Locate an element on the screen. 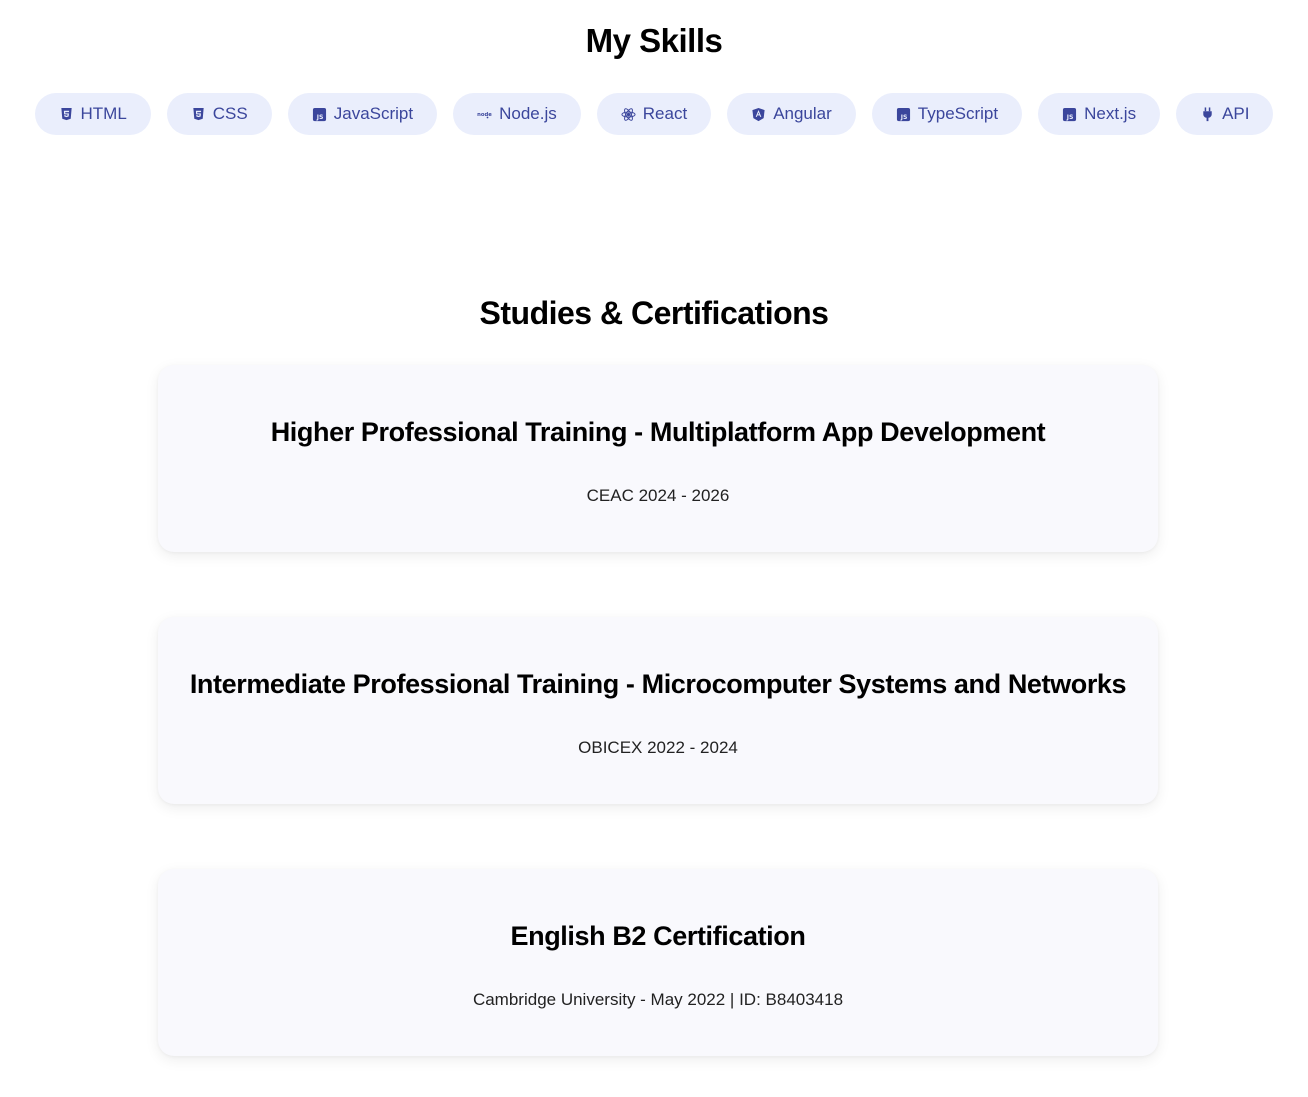 The height and width of the screenshot is (1097, 1308). study-card-title: English B2 Certification is located at coordinates (658, 936).